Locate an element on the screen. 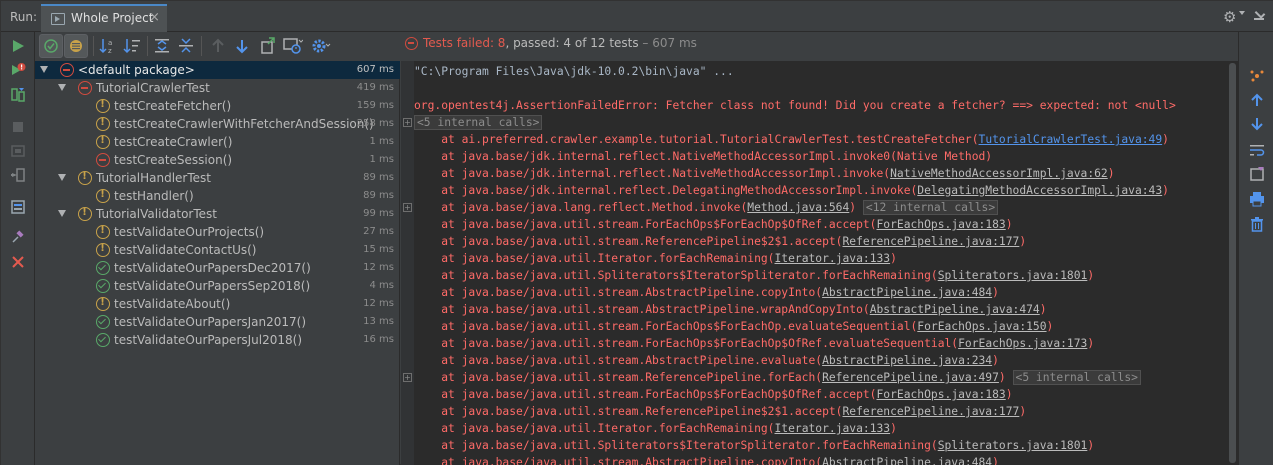 This screenshot has height=465, width=1273. tree-row: testValidateOurPapersJul2018() 16 ms is located at coordinates (217, 340).